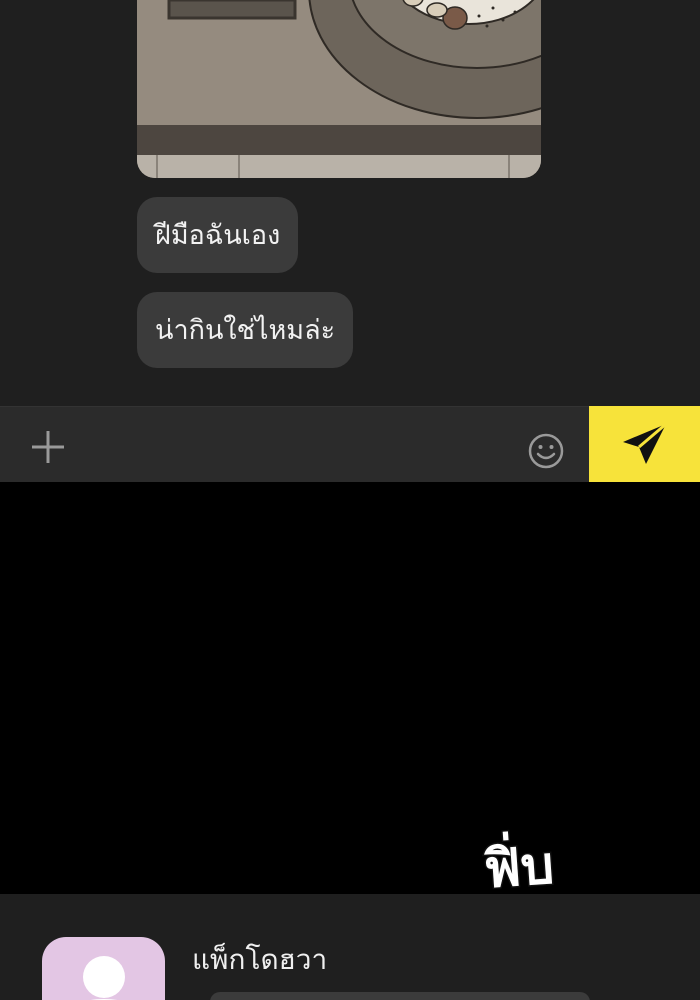 Image resolution: width=700 pixels, height=1000 pixels. I want to click on person-silhouette-icon, so click(104, 978).